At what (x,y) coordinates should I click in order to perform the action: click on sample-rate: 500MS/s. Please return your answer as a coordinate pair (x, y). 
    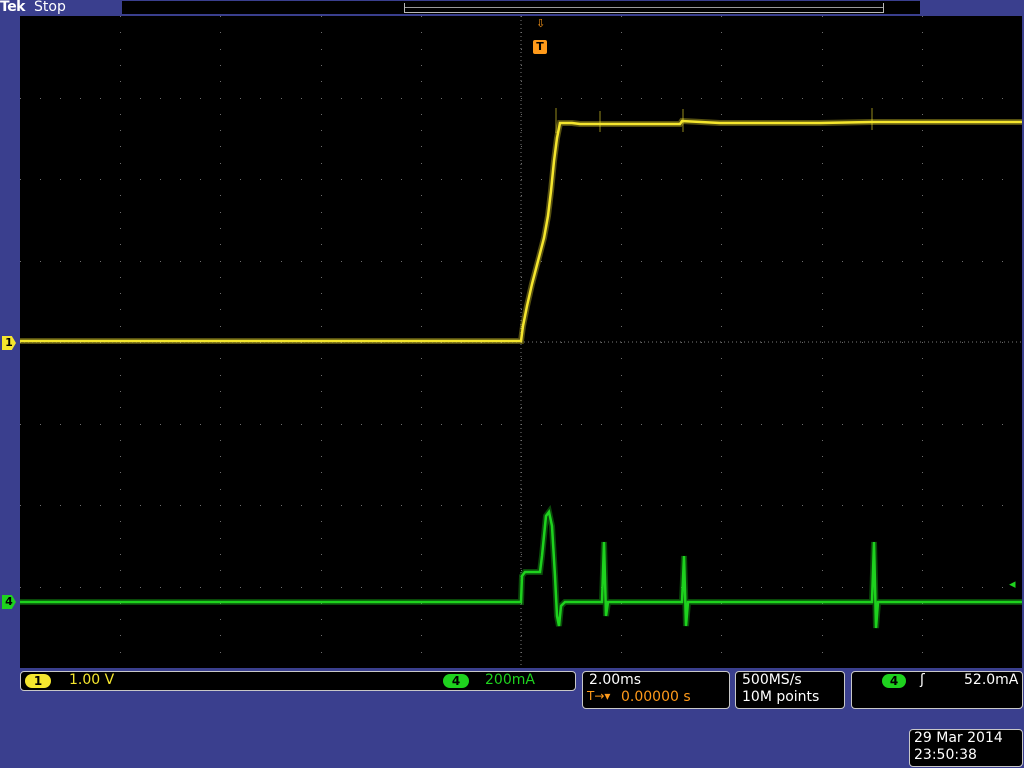
    Looking at the image, I should click on (772, 680).